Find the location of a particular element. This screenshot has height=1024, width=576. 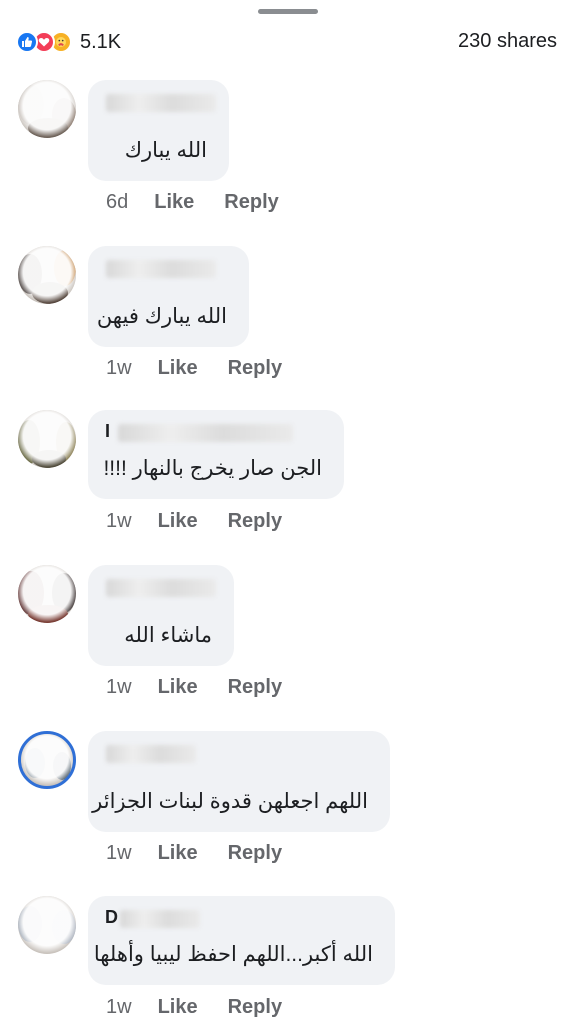

comment-bubble: الله يبارك فيهن is located at coordinates (168, 296).